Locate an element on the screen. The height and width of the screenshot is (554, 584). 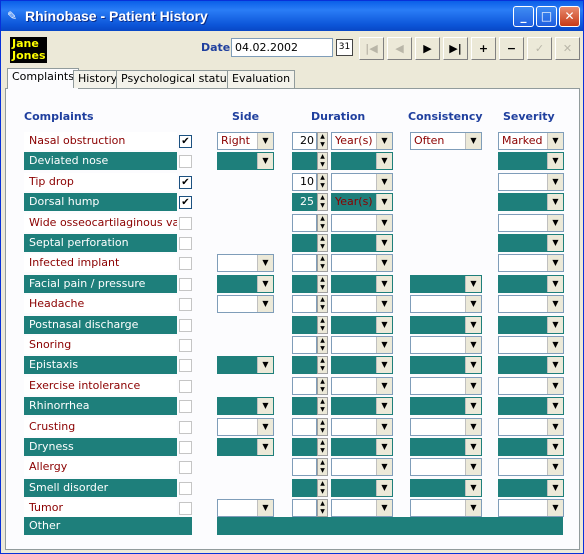
maximize-button: □ is located at coordinates (546, 16).